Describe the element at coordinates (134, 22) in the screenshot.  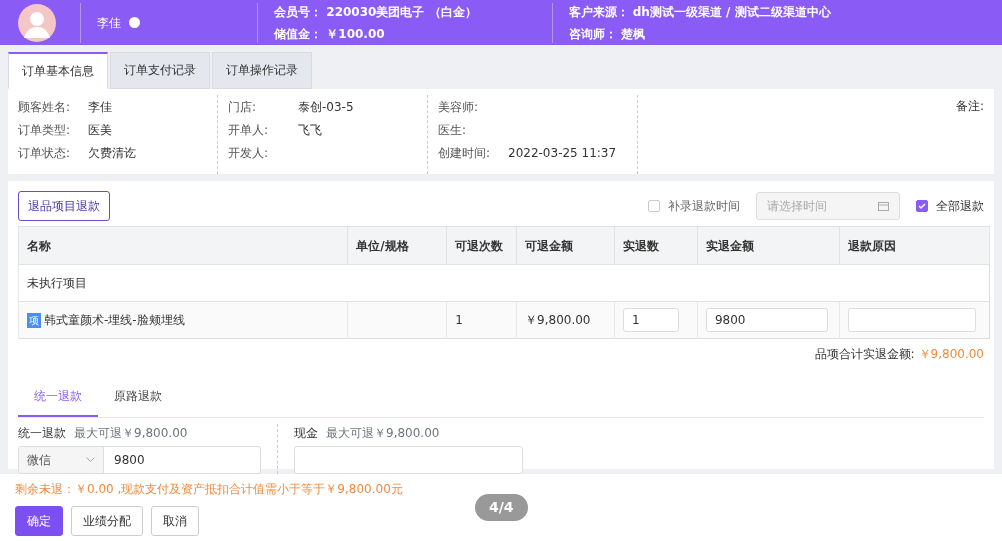
I see `status-dot-icon` at that location.